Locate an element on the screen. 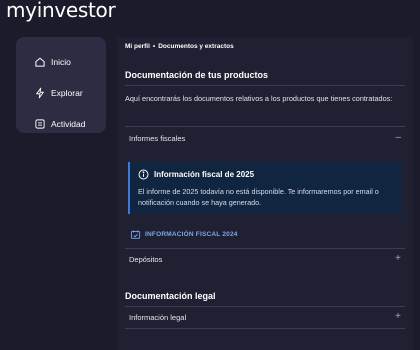 Image resolution: width=420 pixels, height=350 pixels. products-section-title: Documentación de tus productos is located at coordinates (197, 75).